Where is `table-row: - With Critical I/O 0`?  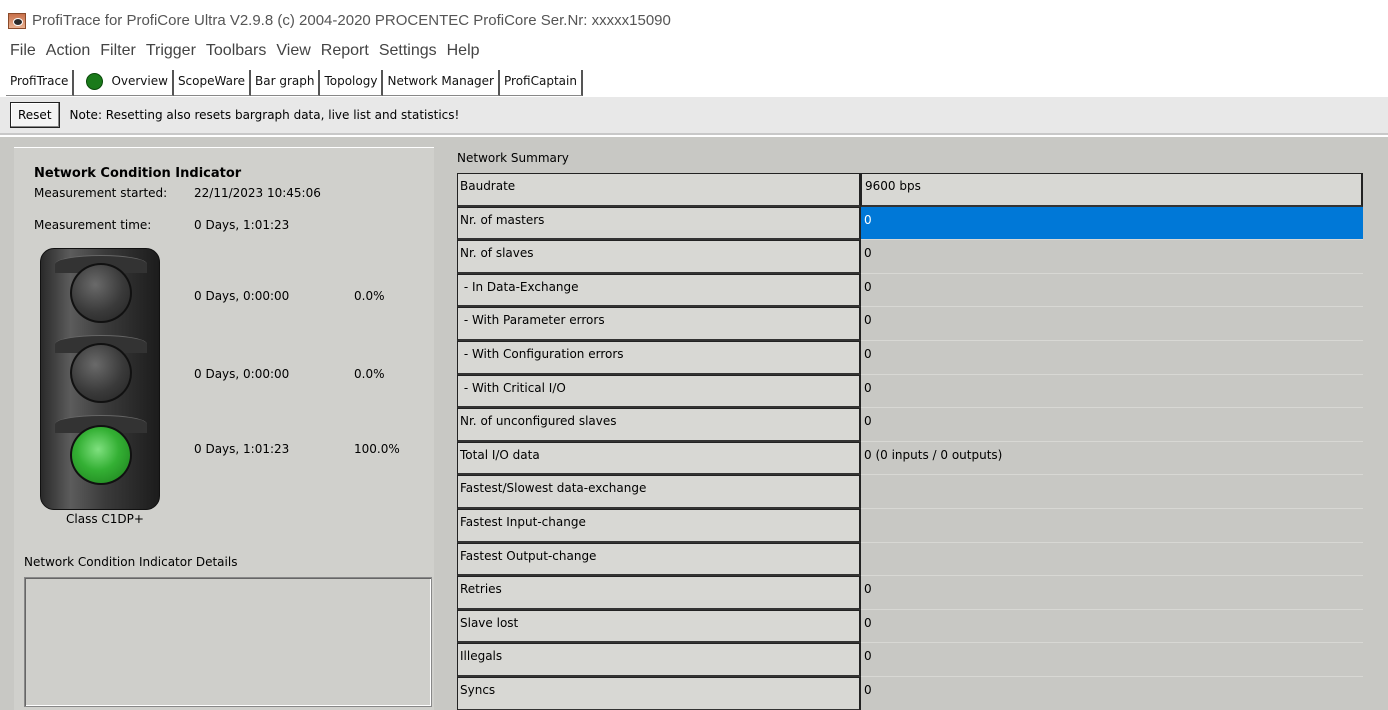 table-row: - With Critical I/O 0 is located at coordinates (910, 391).